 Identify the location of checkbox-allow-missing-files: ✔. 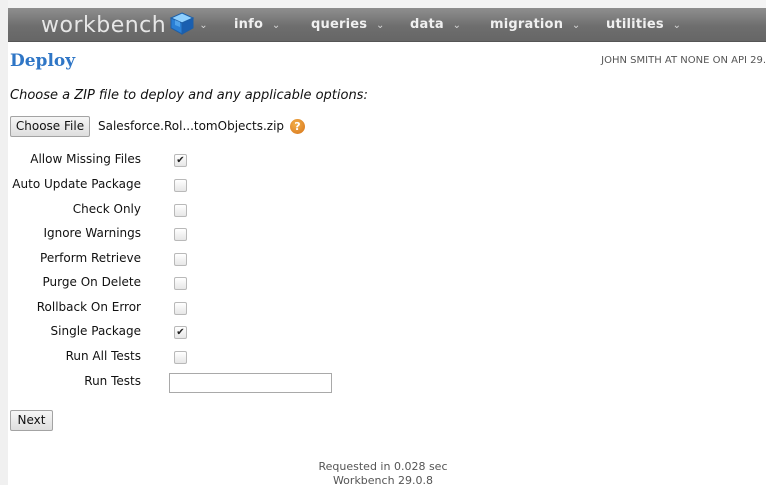
(180, 160).